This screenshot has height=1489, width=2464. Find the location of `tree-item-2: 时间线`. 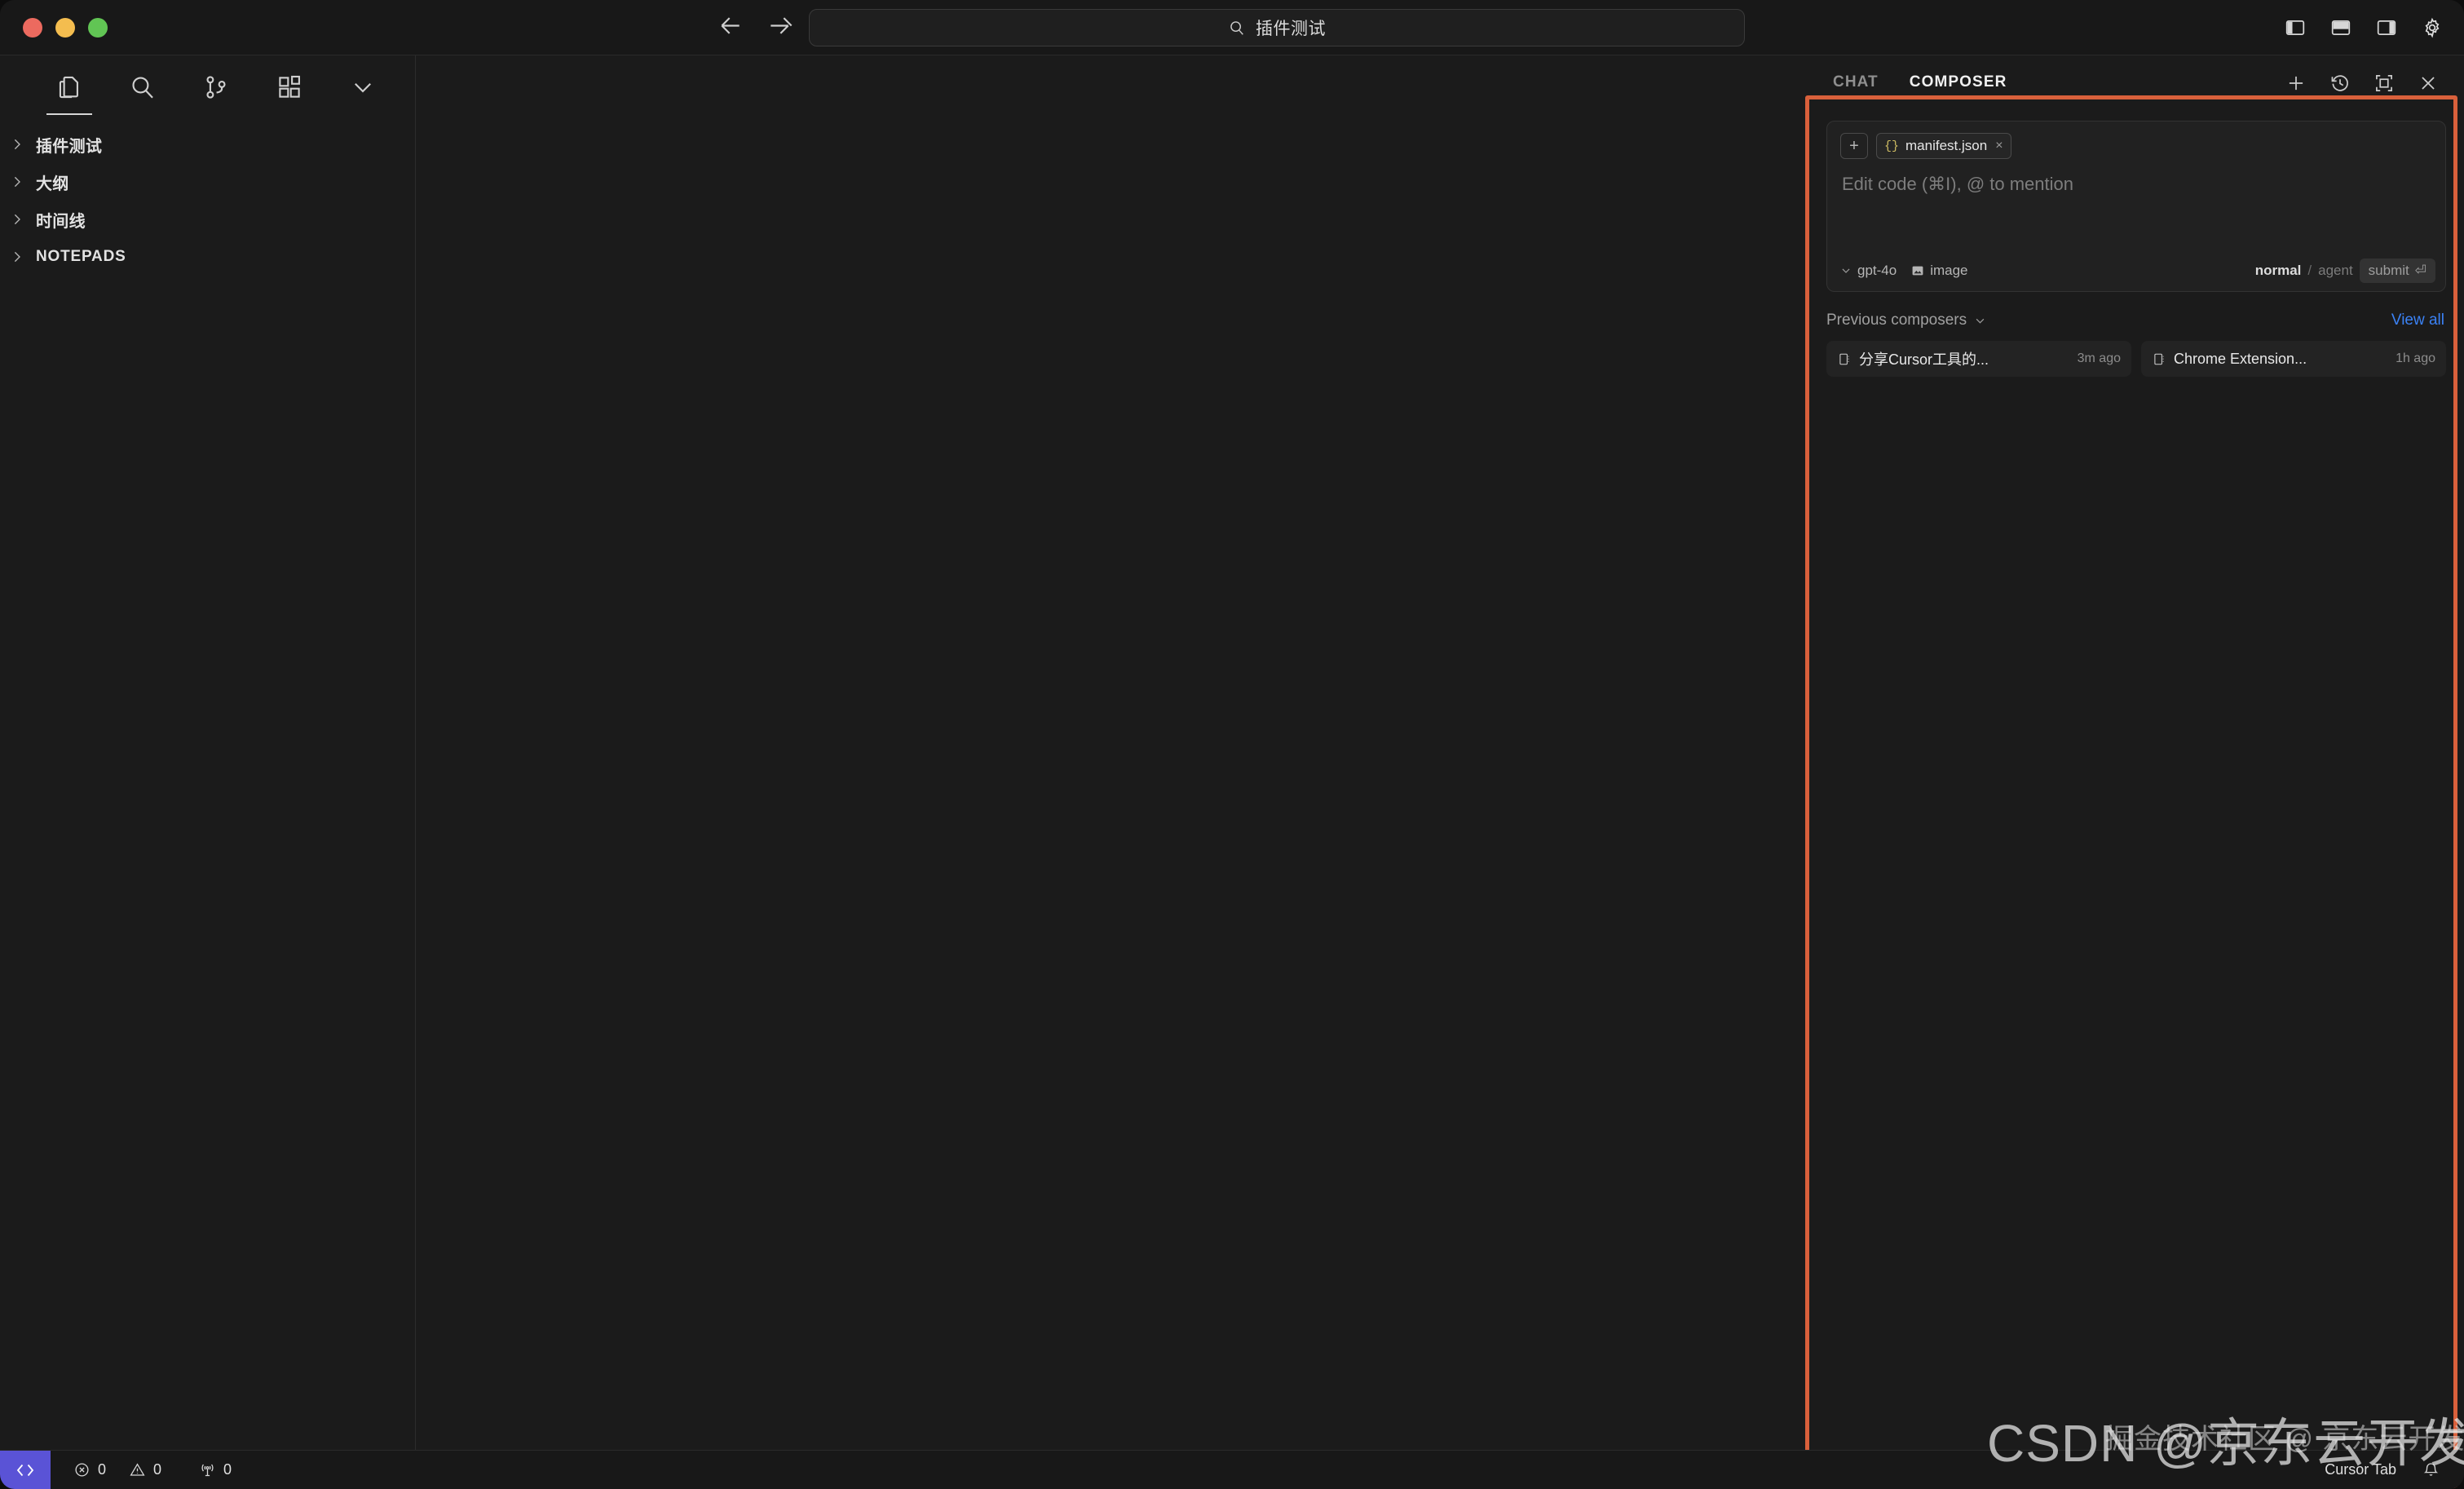

tree-item-2: 时间线 is located at coordinates (207, 220).